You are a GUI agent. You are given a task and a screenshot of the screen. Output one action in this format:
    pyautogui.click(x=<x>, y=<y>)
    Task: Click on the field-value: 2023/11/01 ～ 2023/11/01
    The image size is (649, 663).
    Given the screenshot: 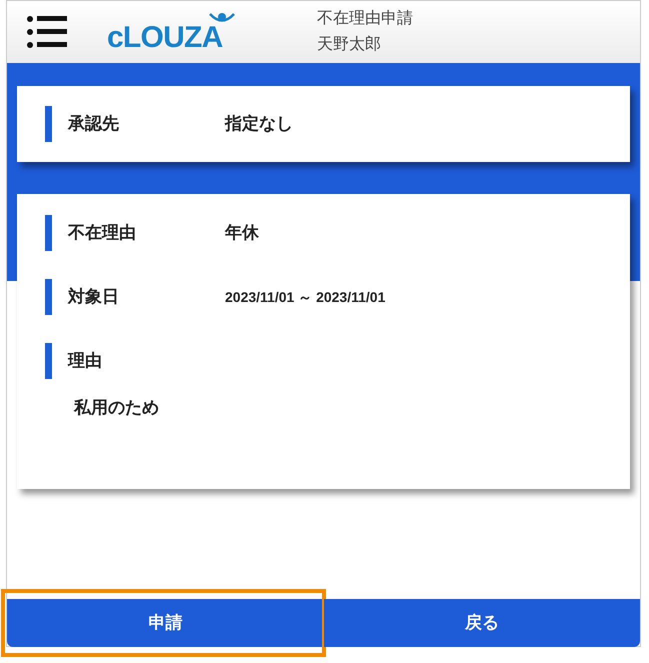 What is the action you would take?
    pyautogui.click(x=305, y=297)
    